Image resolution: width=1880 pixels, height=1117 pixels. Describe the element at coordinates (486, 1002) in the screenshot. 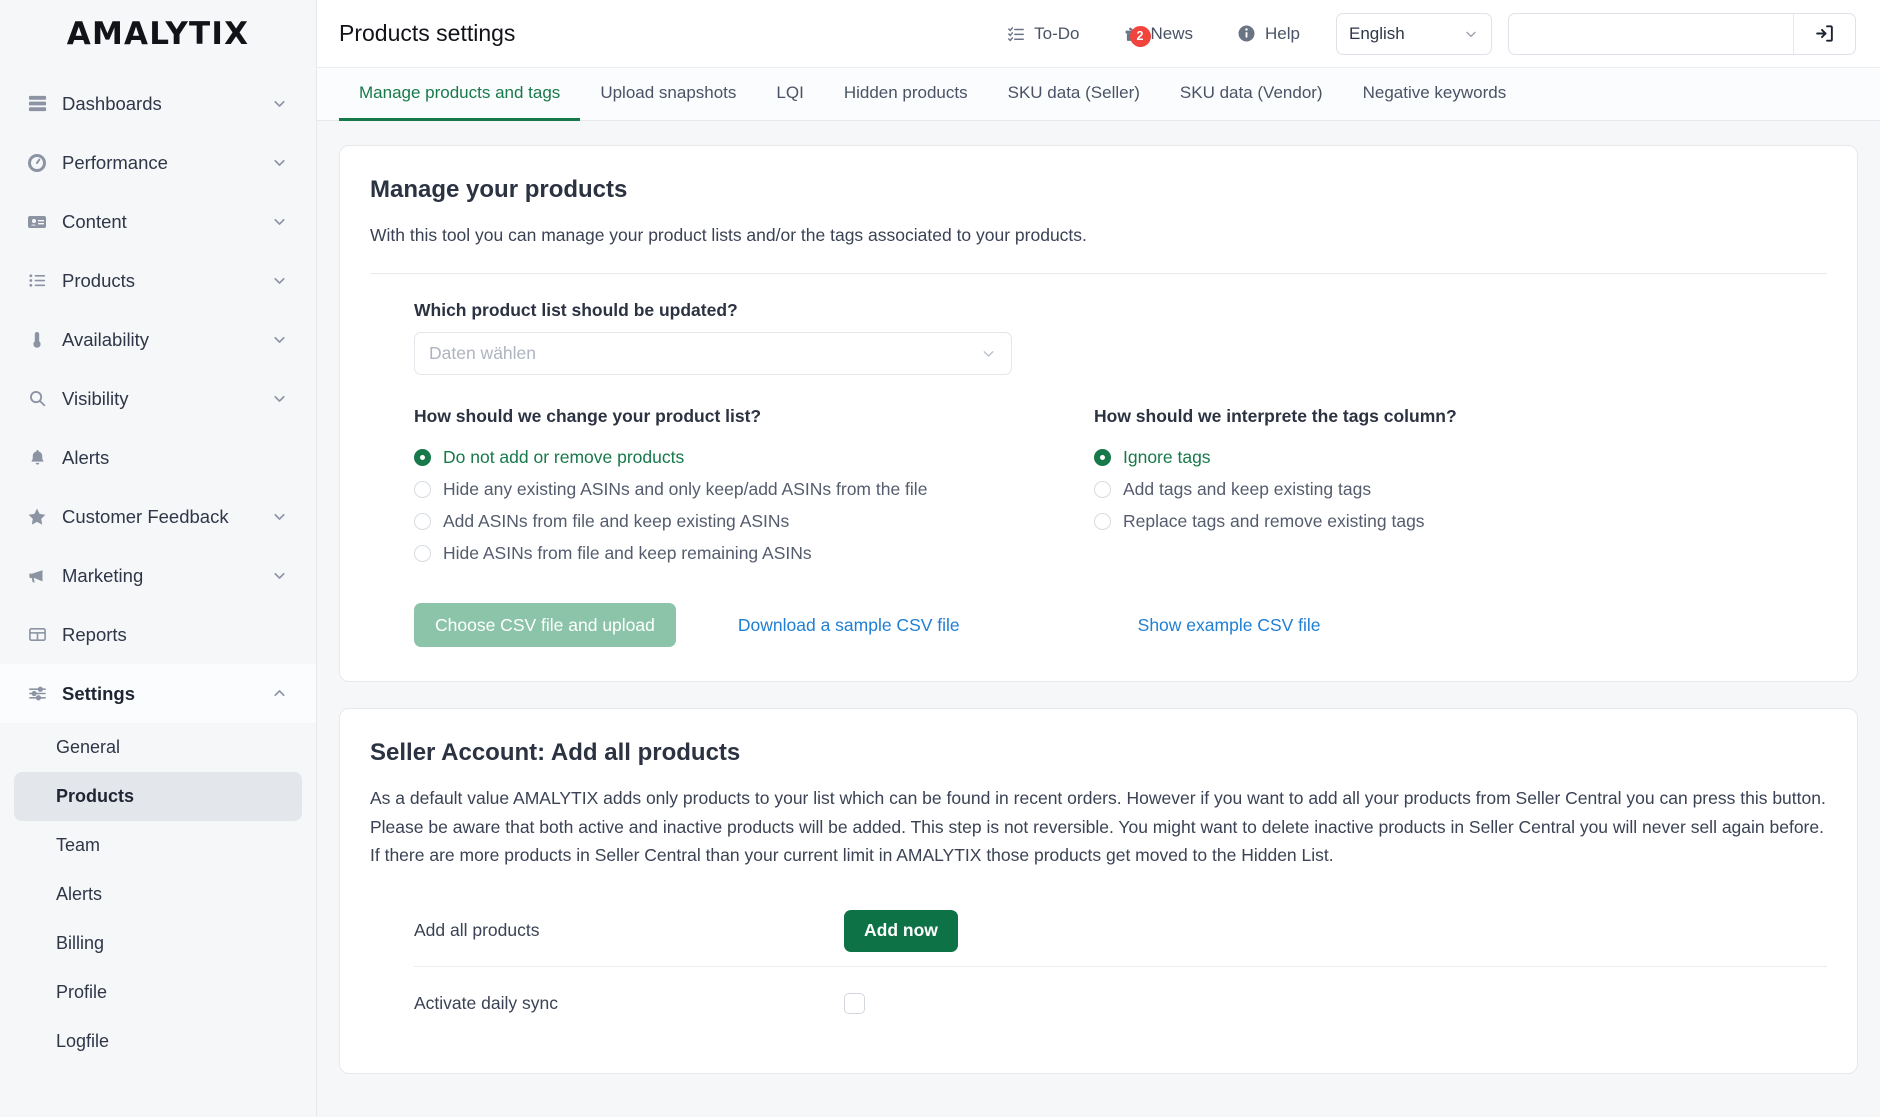

I see `activate-daily-sync-label: Activate daily sync` at that location.